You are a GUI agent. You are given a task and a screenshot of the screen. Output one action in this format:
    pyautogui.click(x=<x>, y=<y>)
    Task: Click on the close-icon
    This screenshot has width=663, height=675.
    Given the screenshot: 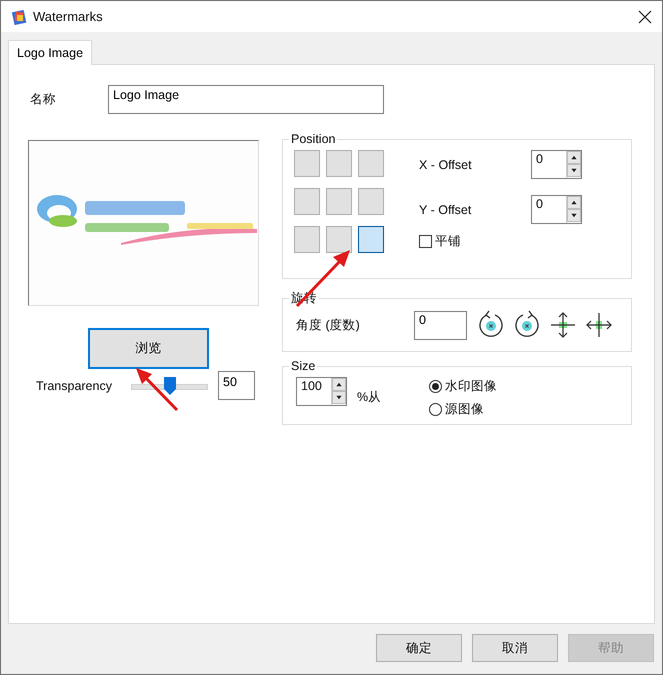 What is the action you would take?
    pyautogui.click(x=645, y=17)
    